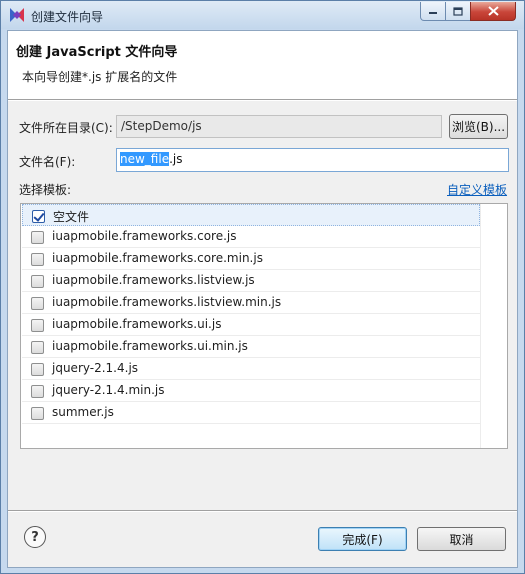 The width and height of the screenshot is (525, 574). Describe the element at coordinates (97, 52) in the screenshot. I see `page-title: 创建 JavaScript 文件向导` at that location.